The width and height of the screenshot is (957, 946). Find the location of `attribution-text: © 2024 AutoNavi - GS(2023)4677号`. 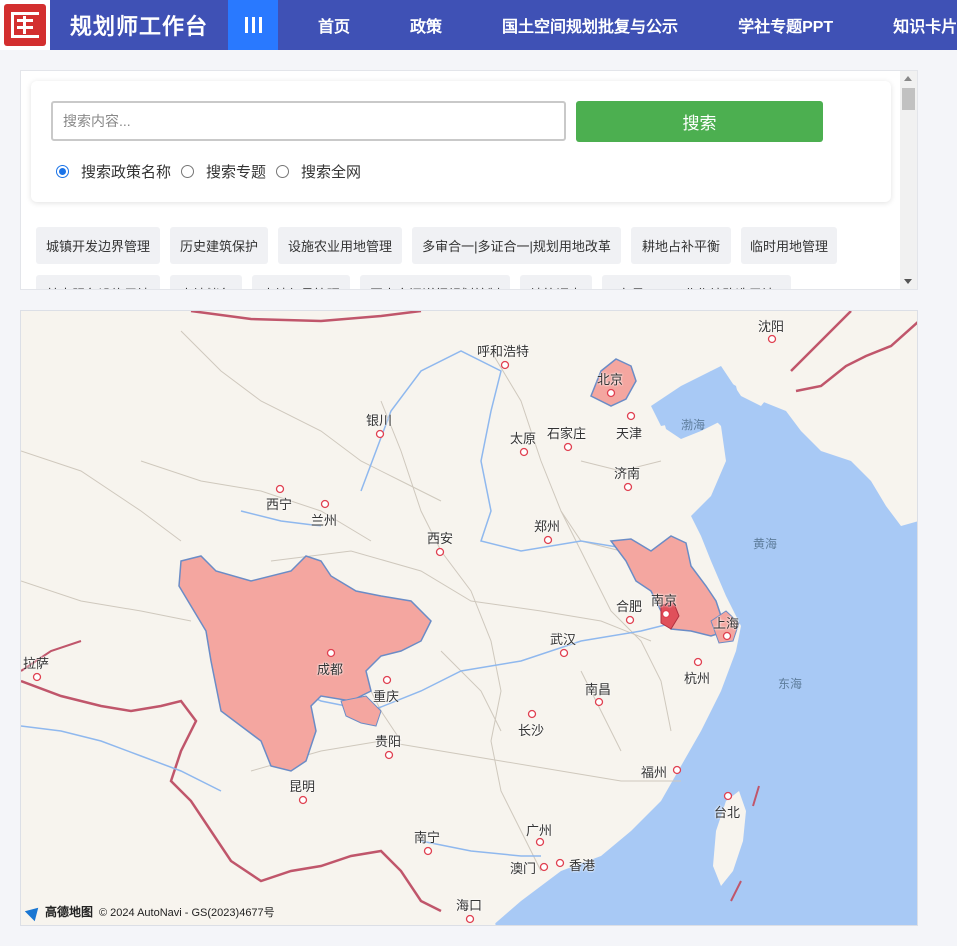

attribution-text: © 2024 AutoNavi - GS(2023)4677号 is located at coordinates (187, 912).